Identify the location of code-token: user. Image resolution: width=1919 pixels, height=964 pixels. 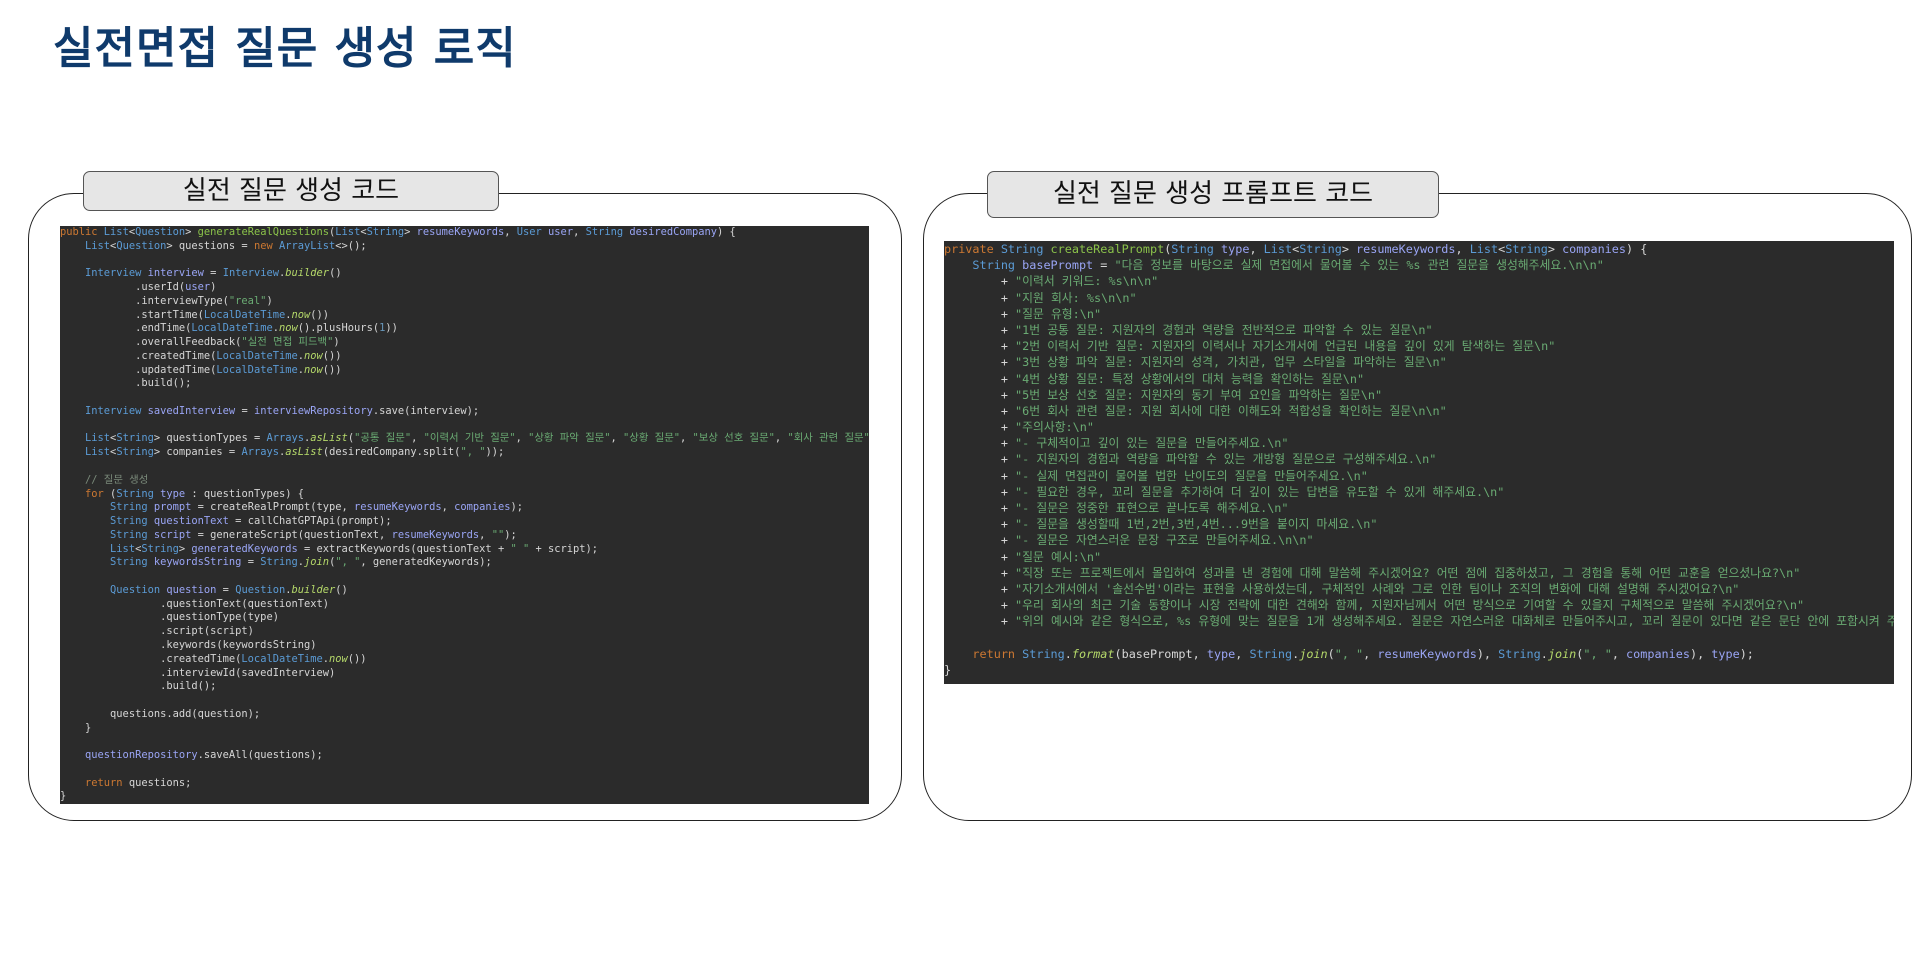
(198, 287).